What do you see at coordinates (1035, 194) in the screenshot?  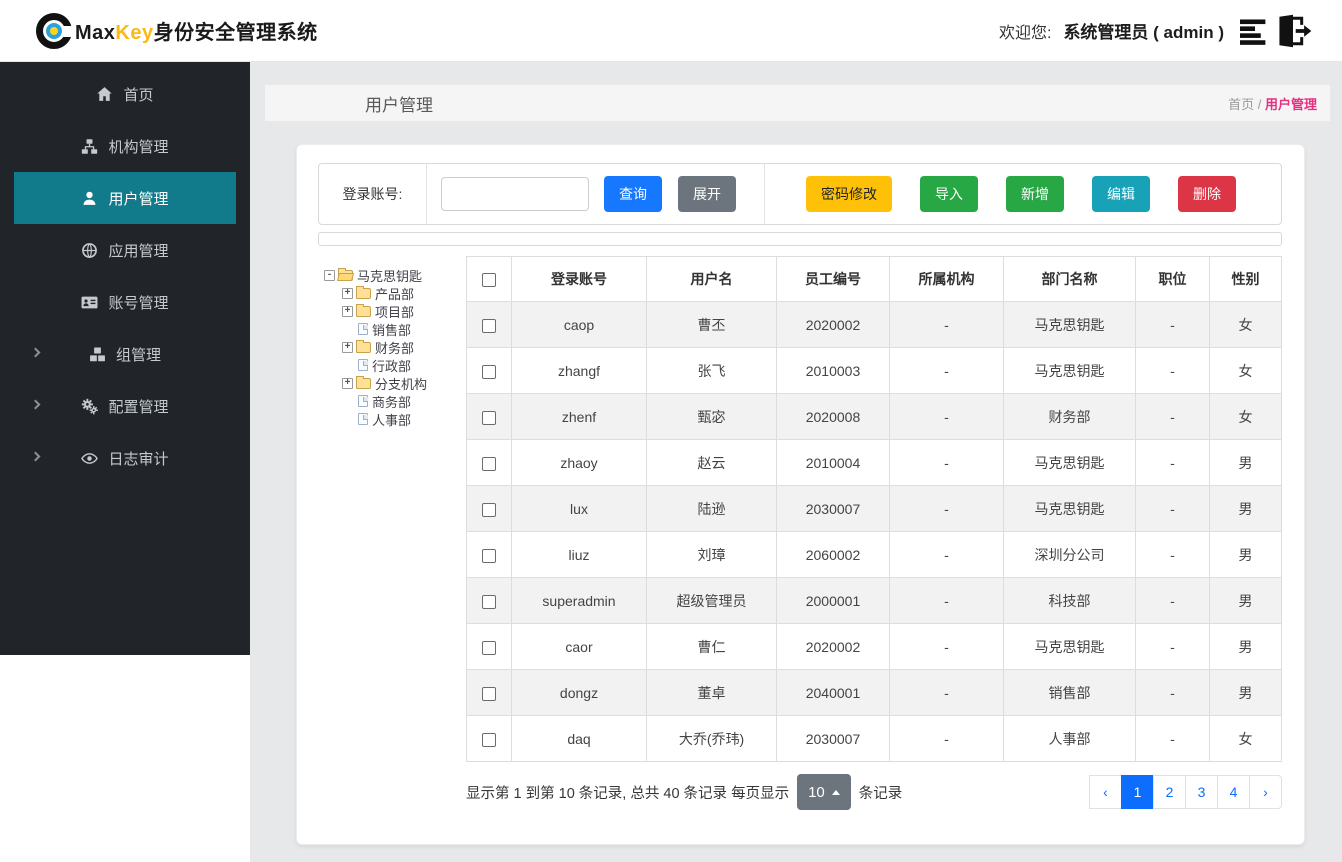 I see `action-button: 新增` at bounding box center [1035, 194].